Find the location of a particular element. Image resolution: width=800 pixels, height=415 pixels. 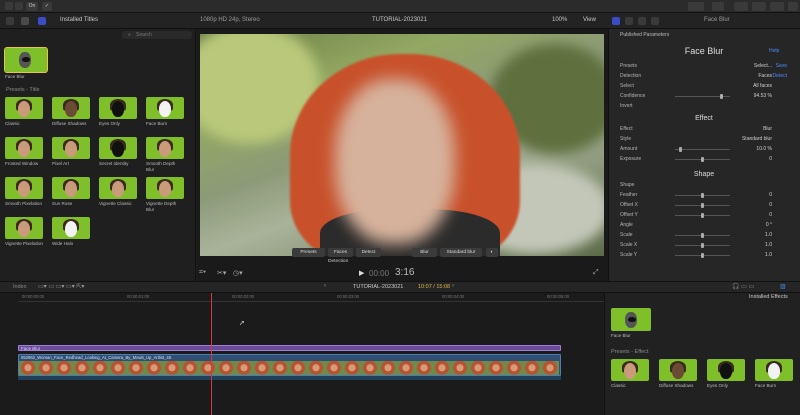

play-icon: ▶ is located at coordinates (361, 273).